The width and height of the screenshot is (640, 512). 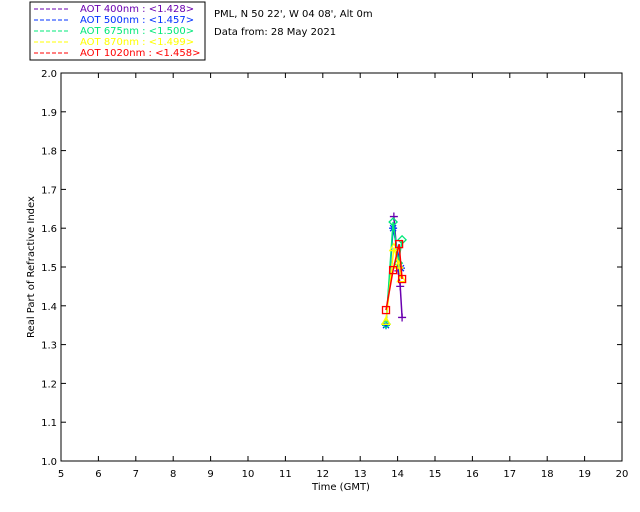 What do you see at coordinates (49, 268) in the screenshot?
I see `y-tick-label: 1.5` at bounding box center [49, 268].